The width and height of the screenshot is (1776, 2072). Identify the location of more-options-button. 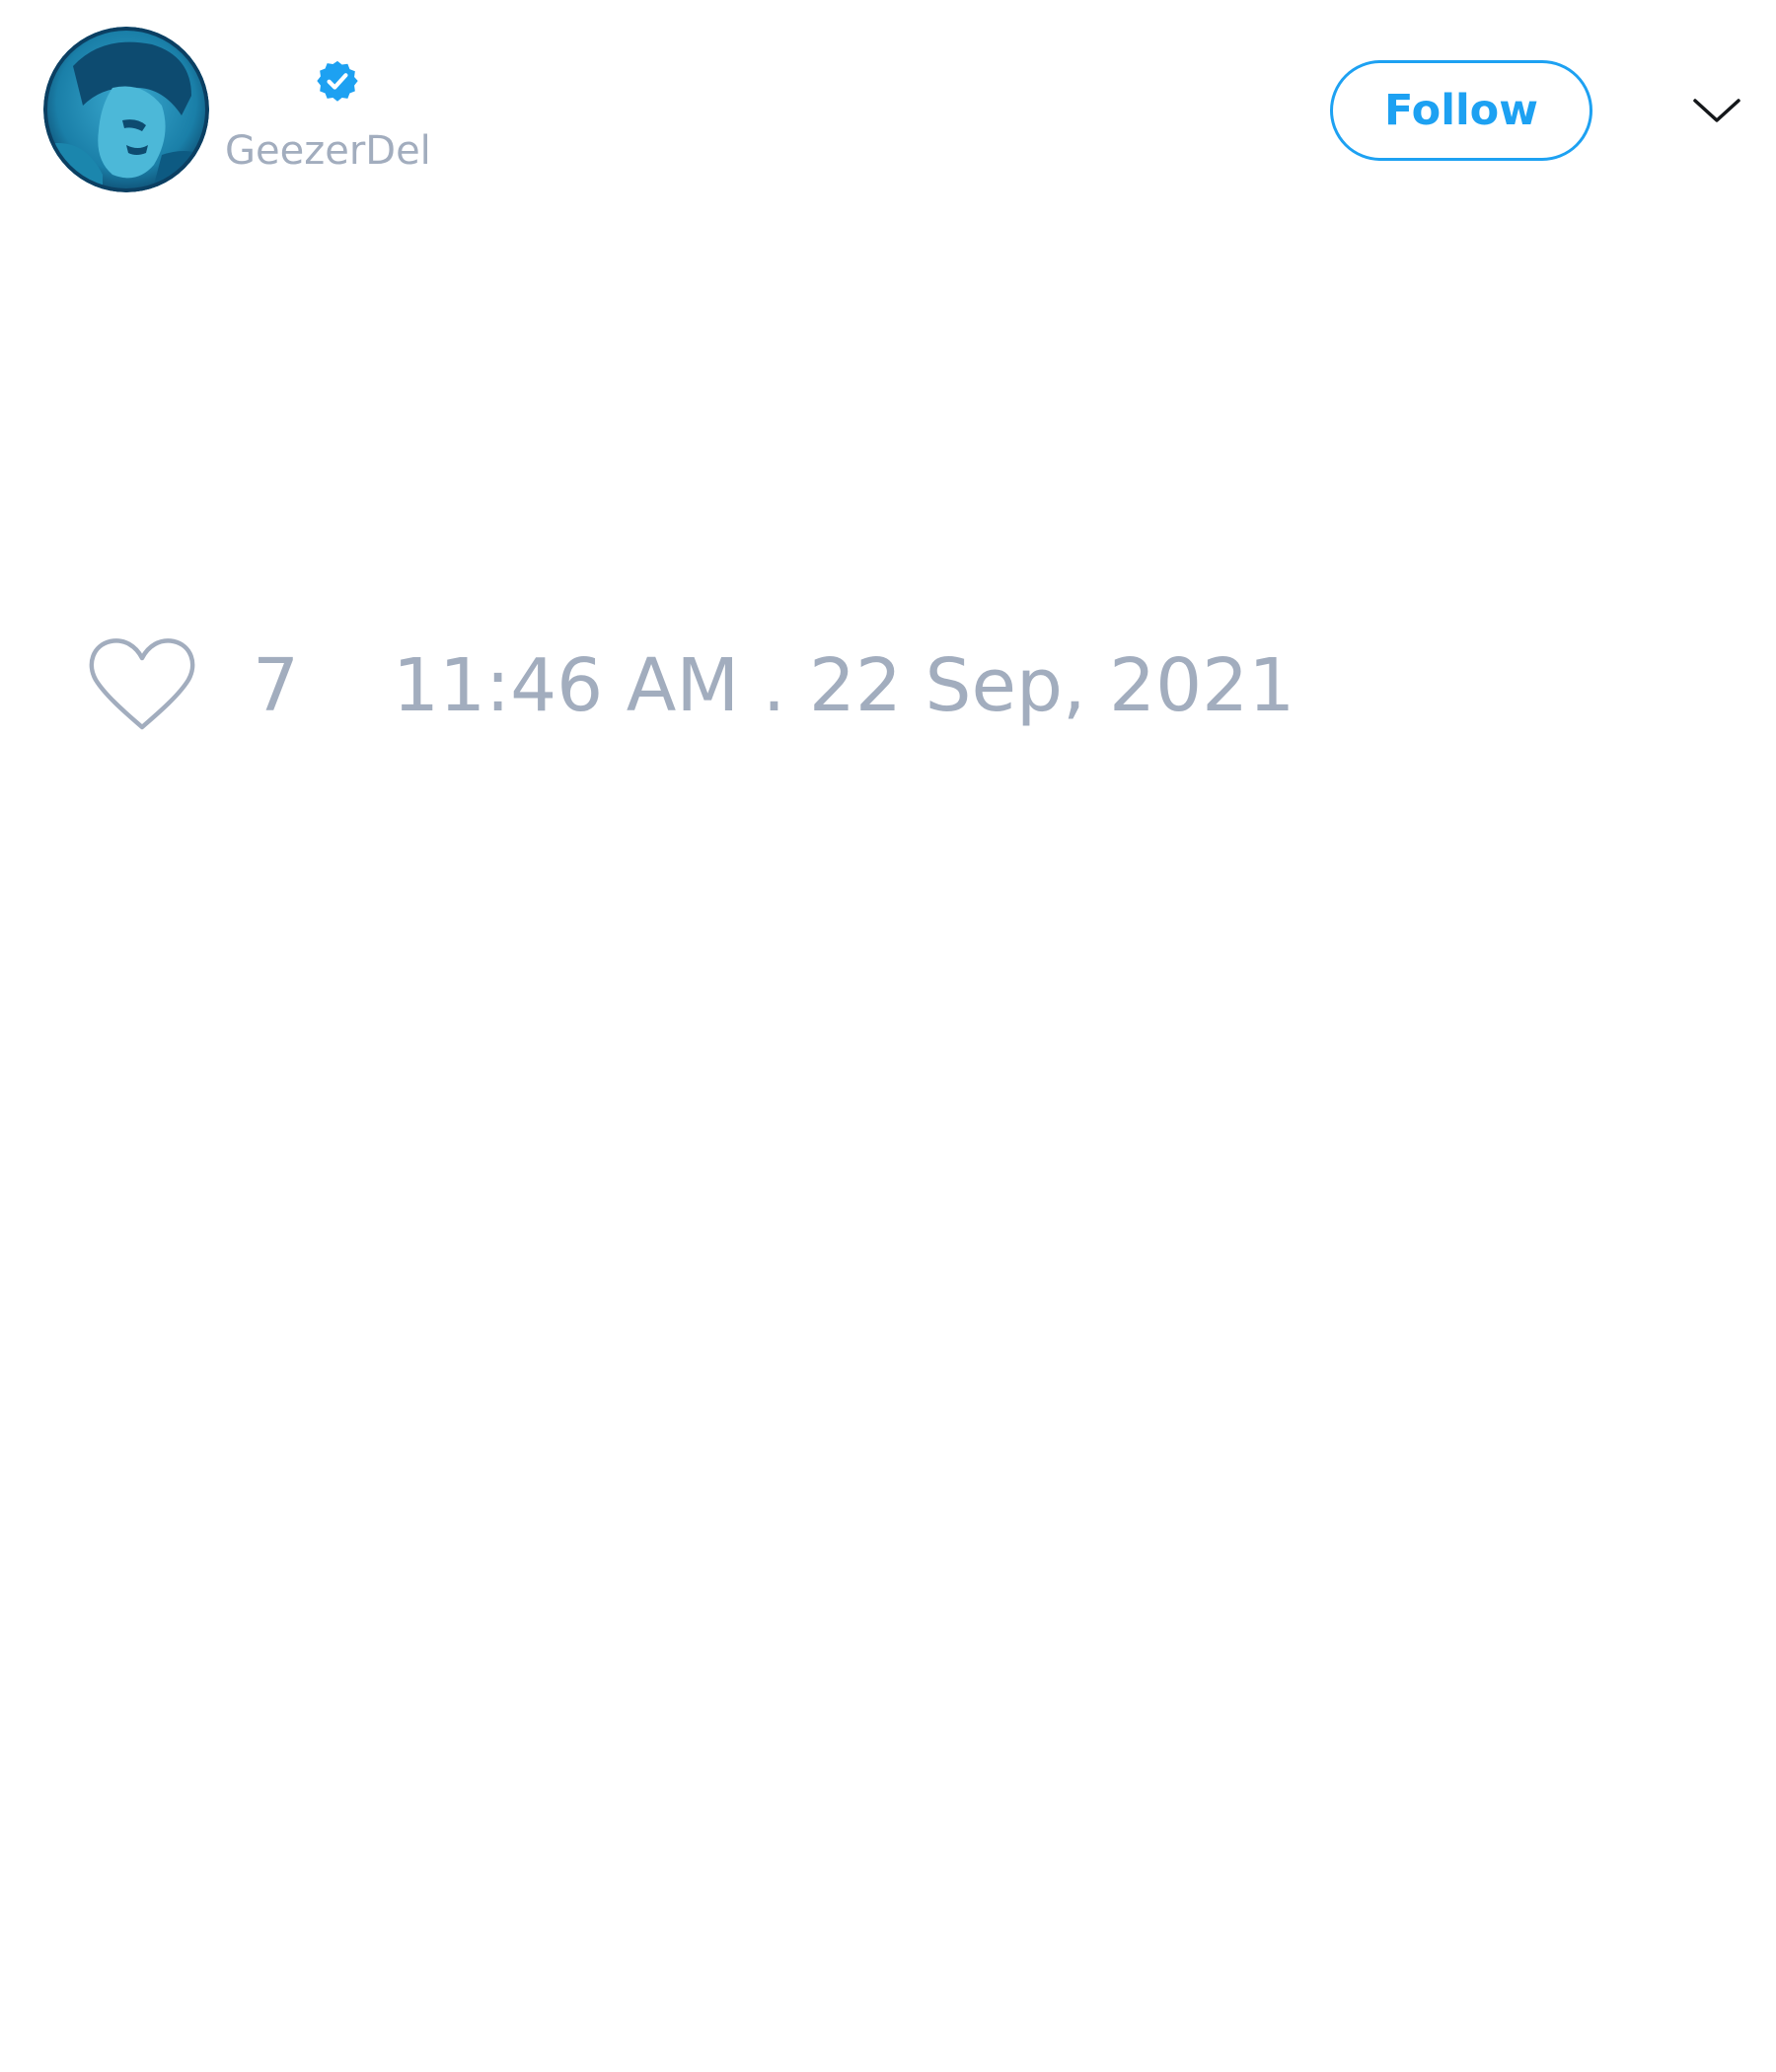
(1717, 111).